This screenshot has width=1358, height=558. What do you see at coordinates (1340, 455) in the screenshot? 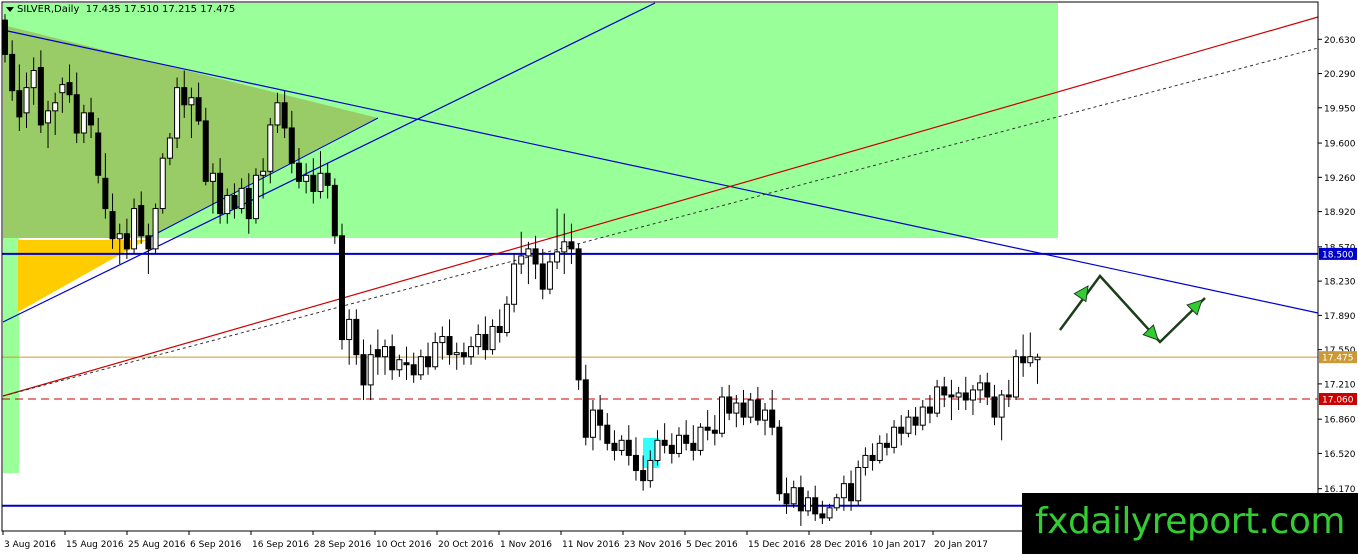
I see `y-tick-label: 16.520` at bounding box center [1340, 455].